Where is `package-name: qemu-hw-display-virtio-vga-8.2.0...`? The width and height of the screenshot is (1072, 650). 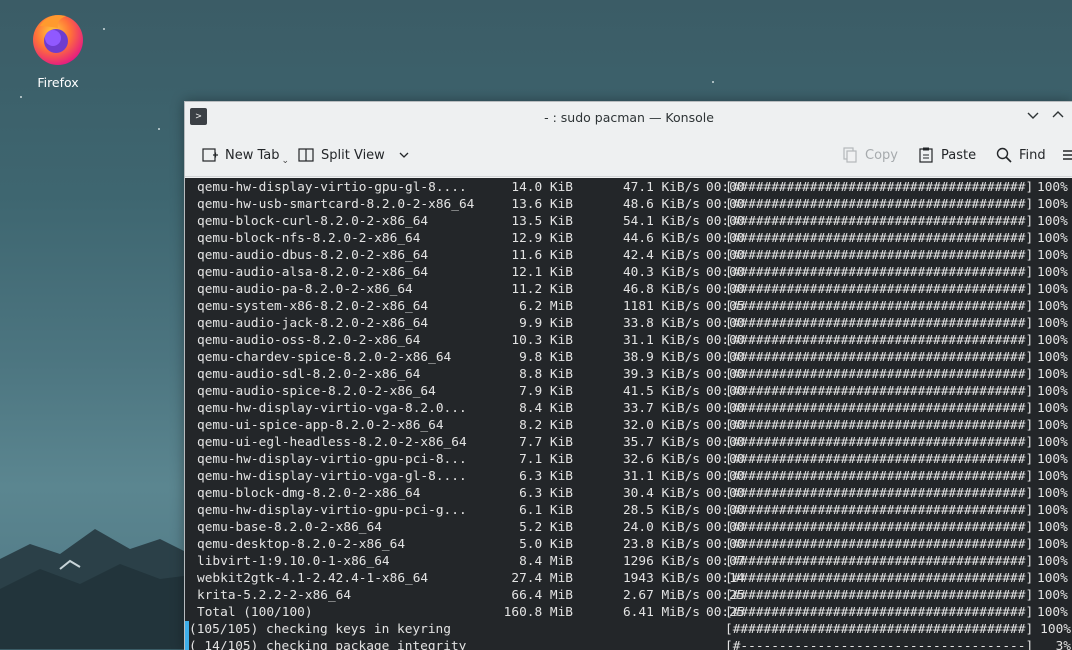
package-name: qemu-hw-display-virtio-vga-8.2.0... is located at coordinates (332, 408).